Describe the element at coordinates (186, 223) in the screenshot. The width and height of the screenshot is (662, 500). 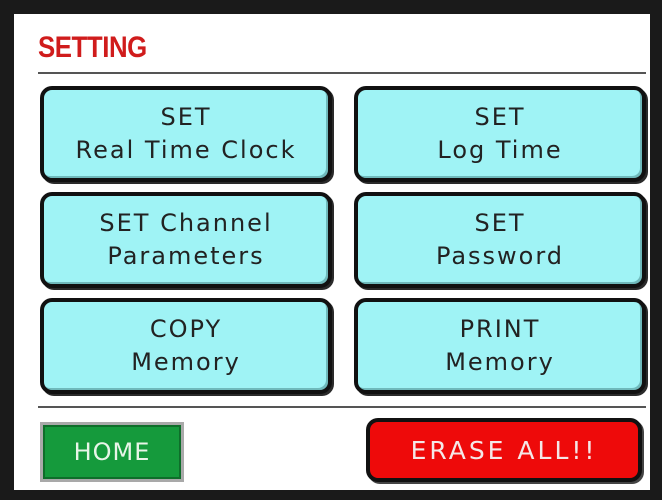
I see `button-label-line1: SET Channel` at that location.